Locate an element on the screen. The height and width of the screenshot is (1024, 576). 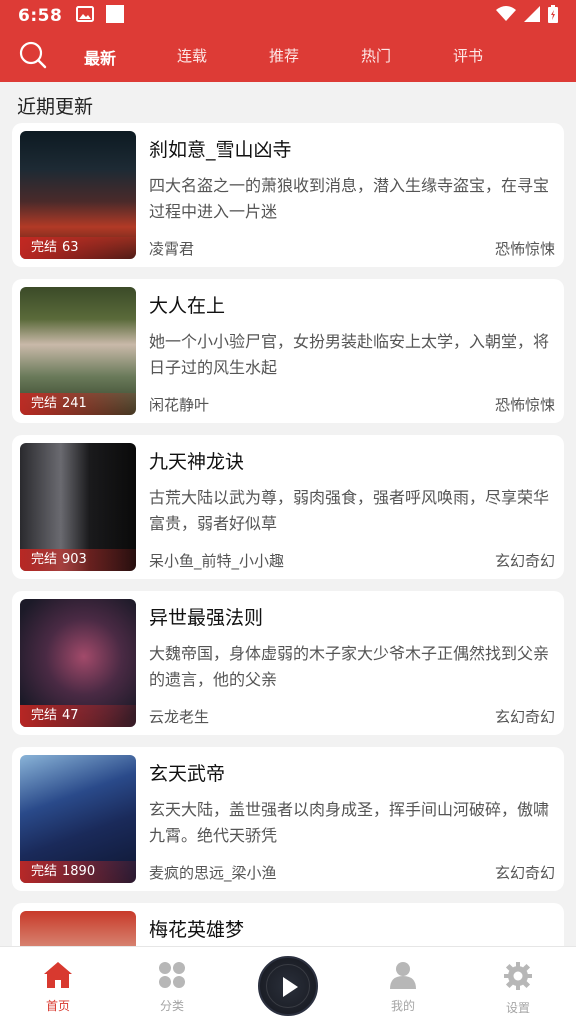
cover-status-tag: 完结 903 is located at coordinates (78, 560).